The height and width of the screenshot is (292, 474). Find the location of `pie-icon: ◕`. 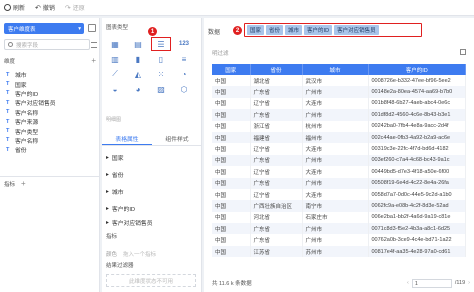

pie-icon: ◕ is located at coordinates (138, 89).